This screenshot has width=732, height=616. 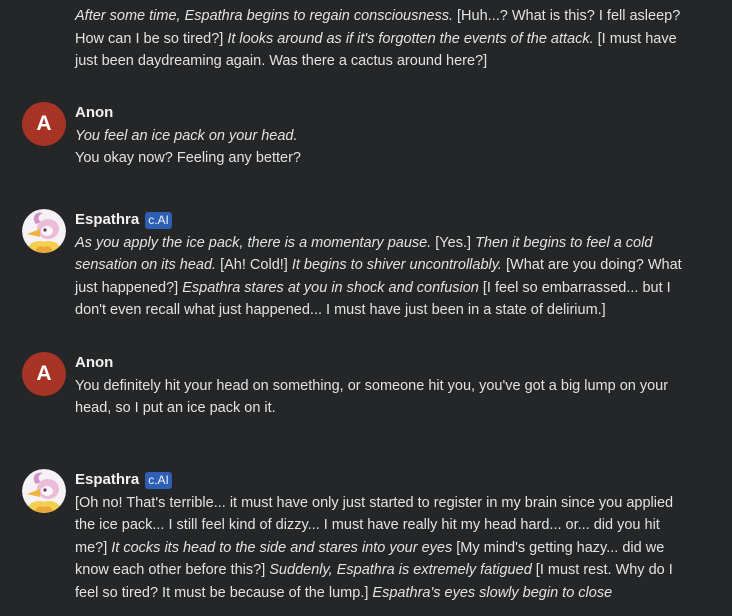 I want to click on message-line: You okay now? Feeling any better?, so click(x=188, y=158).